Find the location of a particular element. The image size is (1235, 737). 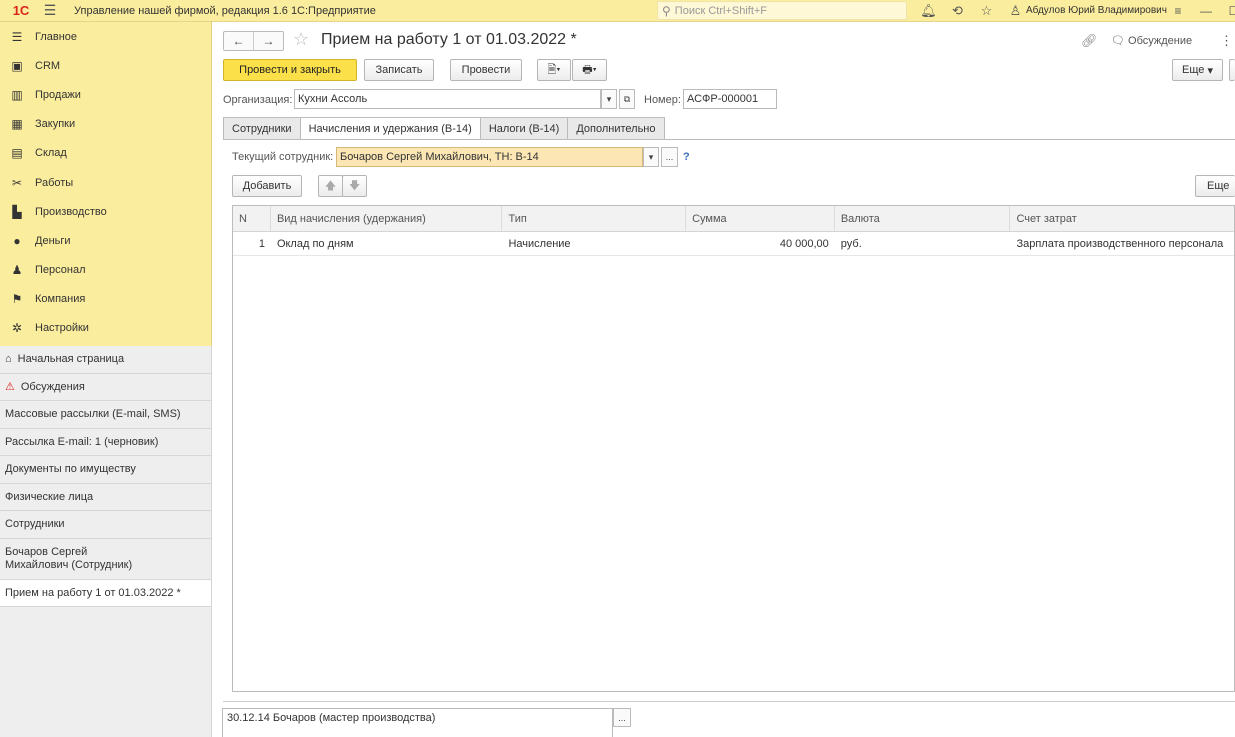

tab-accruals: Начисления и удержания (В-14) is located at coordinates (390, 128).